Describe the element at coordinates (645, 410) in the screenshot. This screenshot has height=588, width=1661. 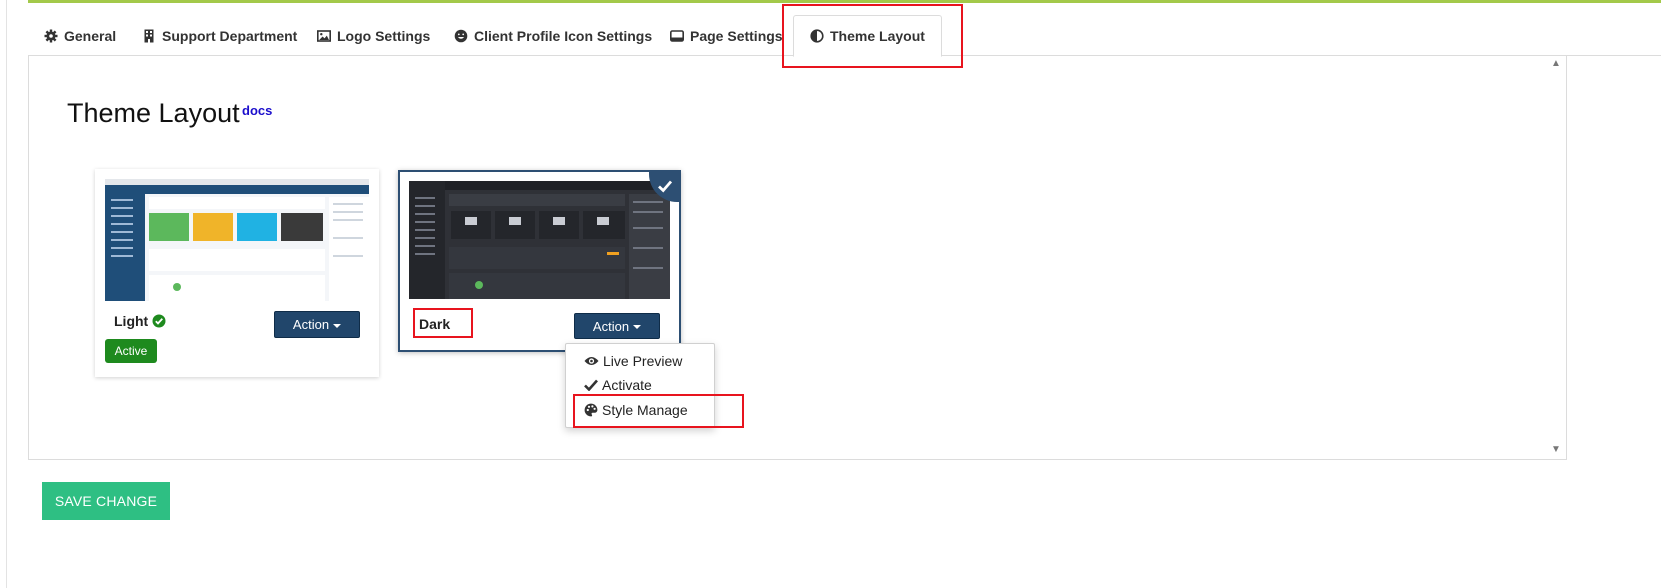
I see `menu-item-style-manage-label: Style Manage` at that location.